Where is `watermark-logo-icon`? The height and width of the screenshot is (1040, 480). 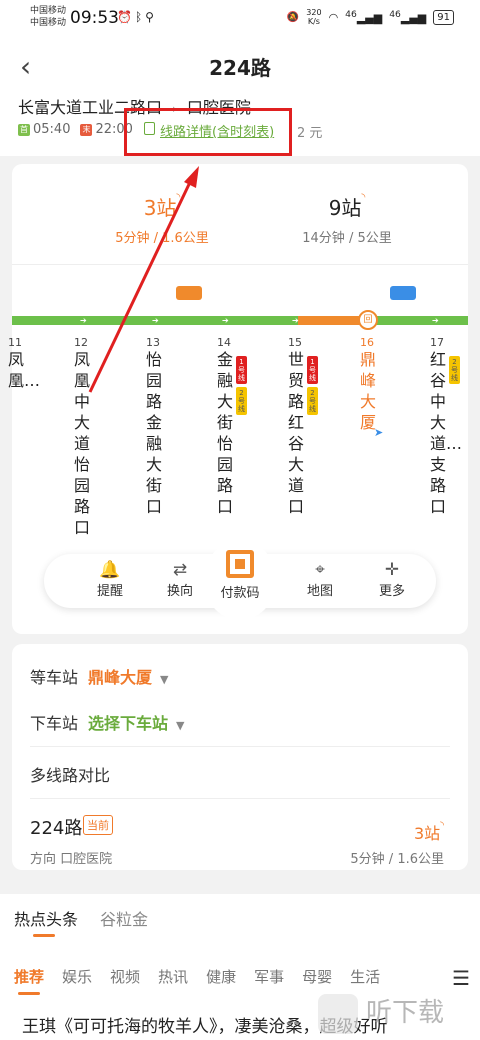
watermark-logo-icon is located at coordinates (338, 1013).